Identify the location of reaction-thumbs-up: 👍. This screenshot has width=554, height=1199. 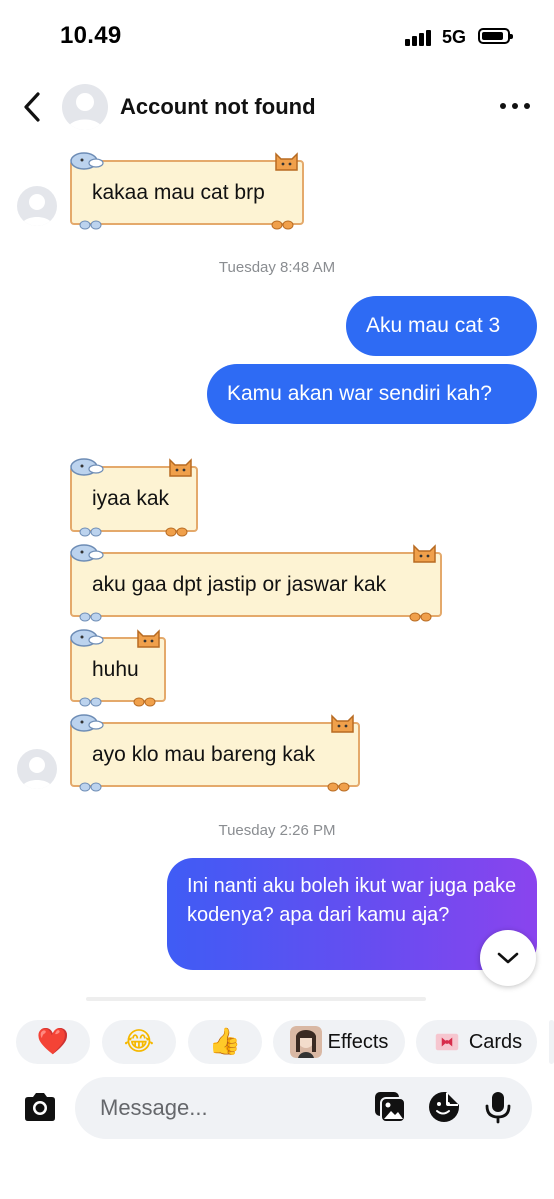
(225, 1042).